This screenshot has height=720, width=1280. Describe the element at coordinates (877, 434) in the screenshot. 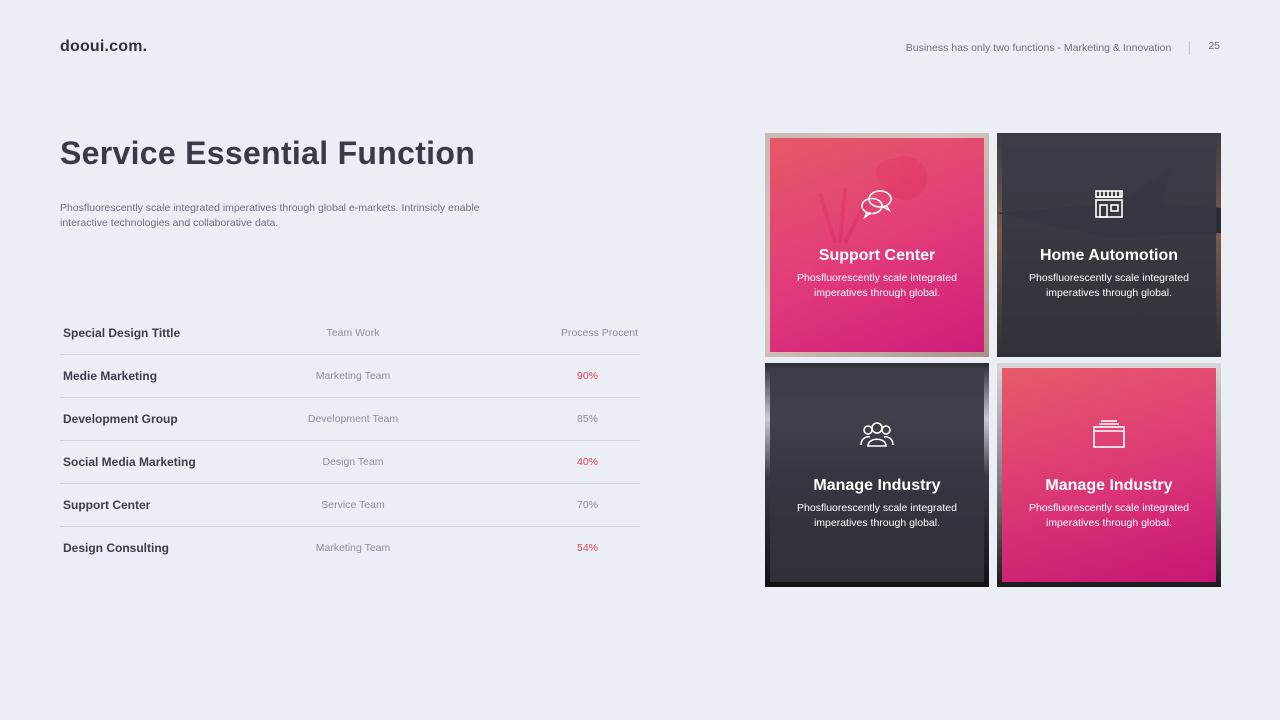

I see `users-group-icon` at that location.